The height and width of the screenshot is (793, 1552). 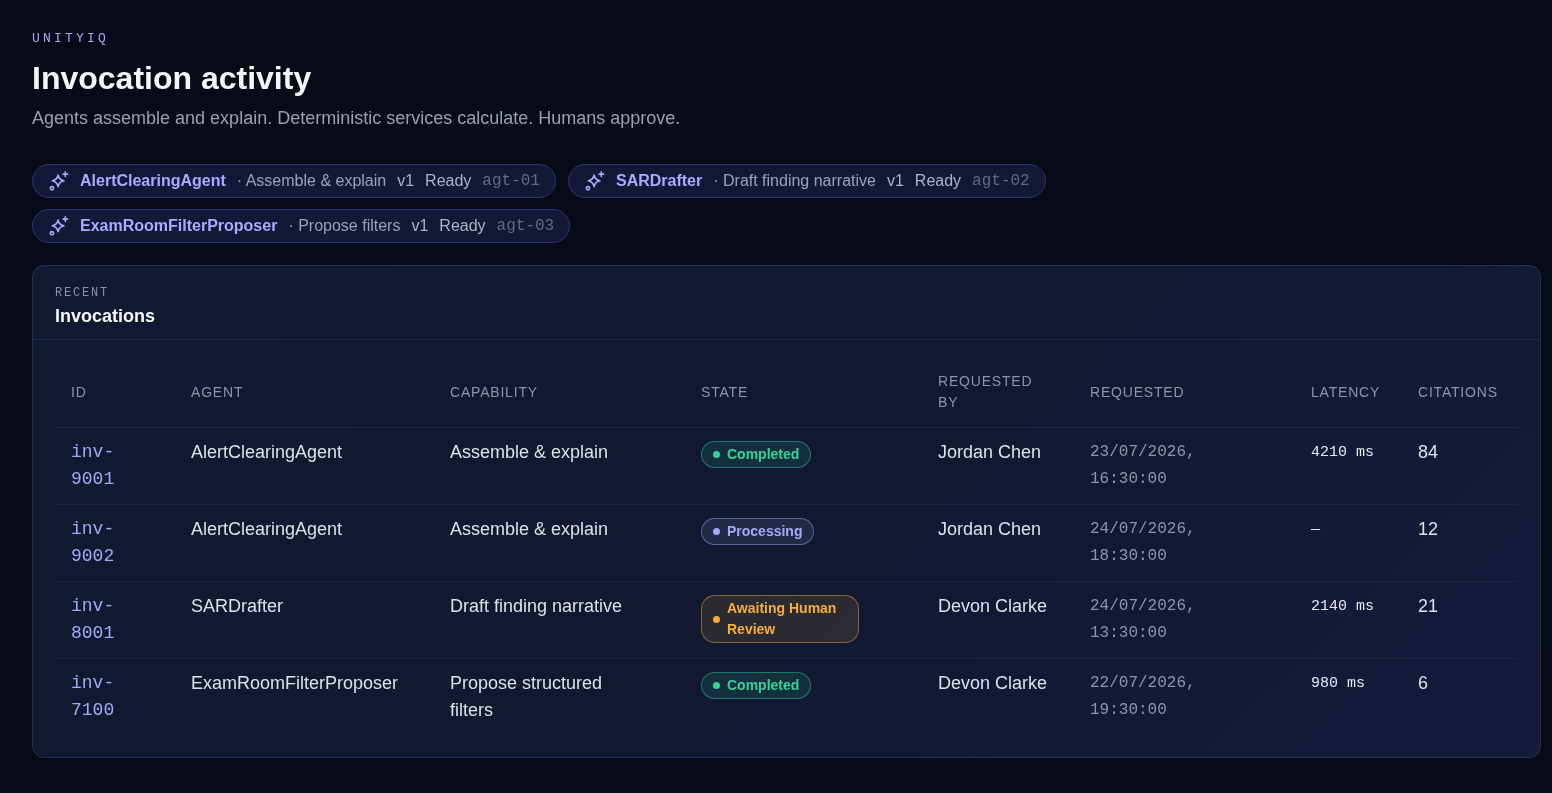 I want to click on latency-value: —, so click(x=1315, y=529).